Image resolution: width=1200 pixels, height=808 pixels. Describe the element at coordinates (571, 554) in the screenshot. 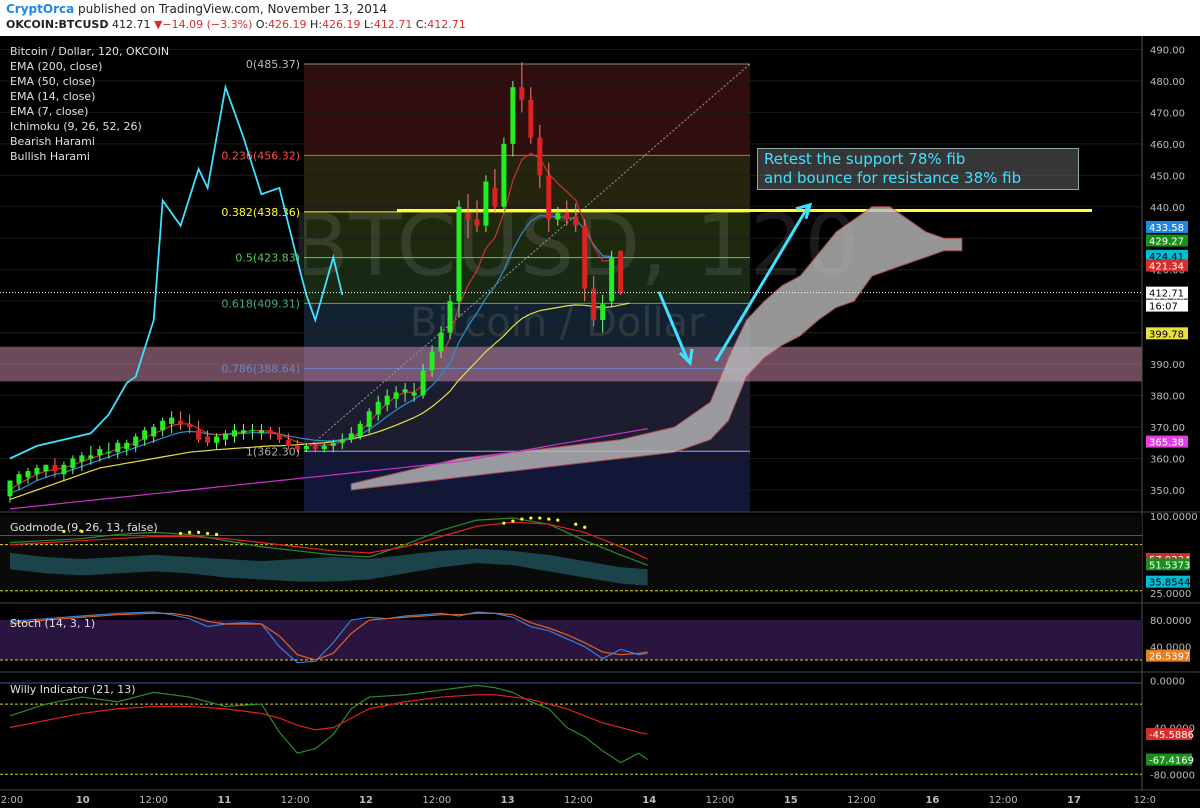

I see `godmode-bg` at that location.